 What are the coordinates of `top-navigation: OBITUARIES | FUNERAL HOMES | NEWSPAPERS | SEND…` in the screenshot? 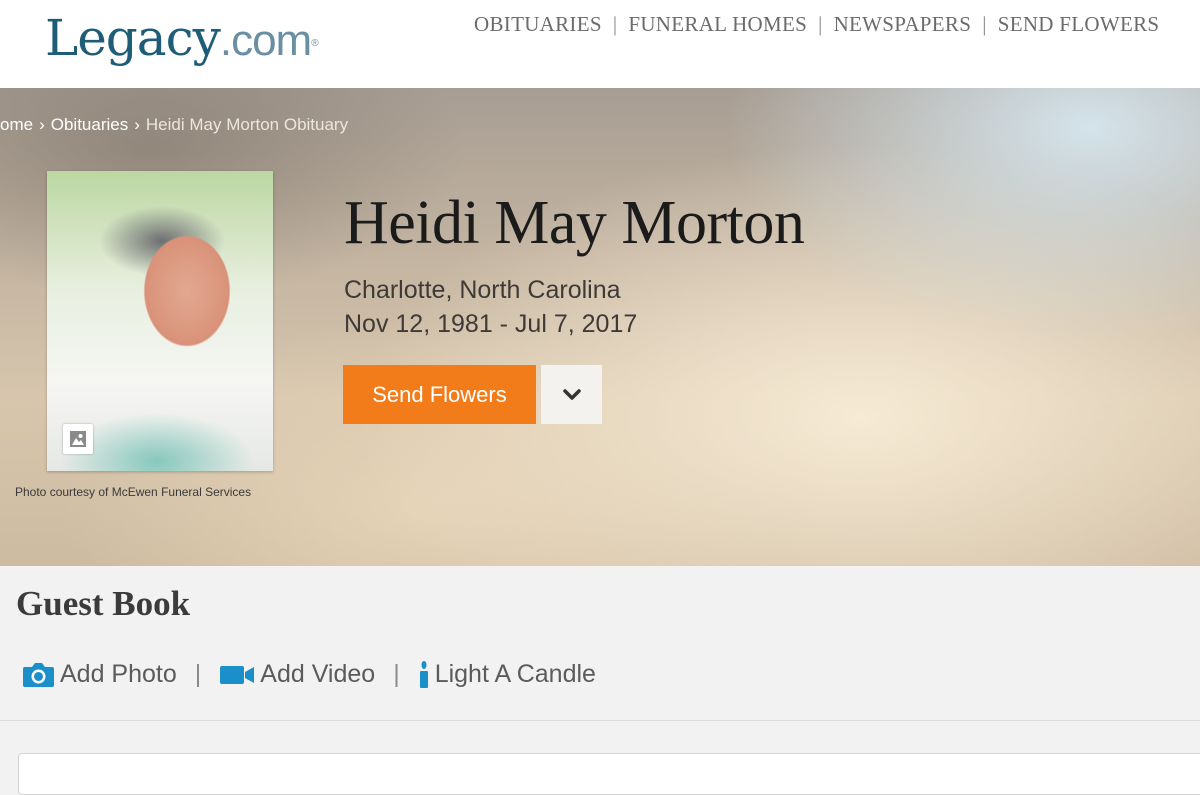 It's located at (837, 24).